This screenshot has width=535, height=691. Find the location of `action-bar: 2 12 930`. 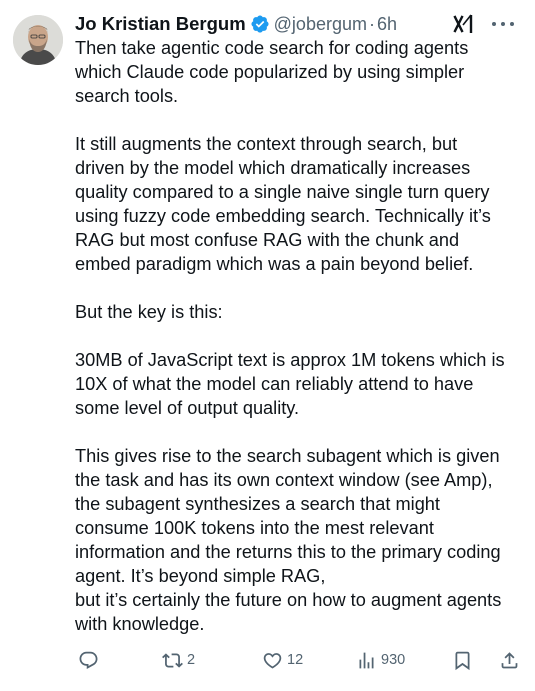

action-bar: 2 12 930 is located at coordinates (300, 660).